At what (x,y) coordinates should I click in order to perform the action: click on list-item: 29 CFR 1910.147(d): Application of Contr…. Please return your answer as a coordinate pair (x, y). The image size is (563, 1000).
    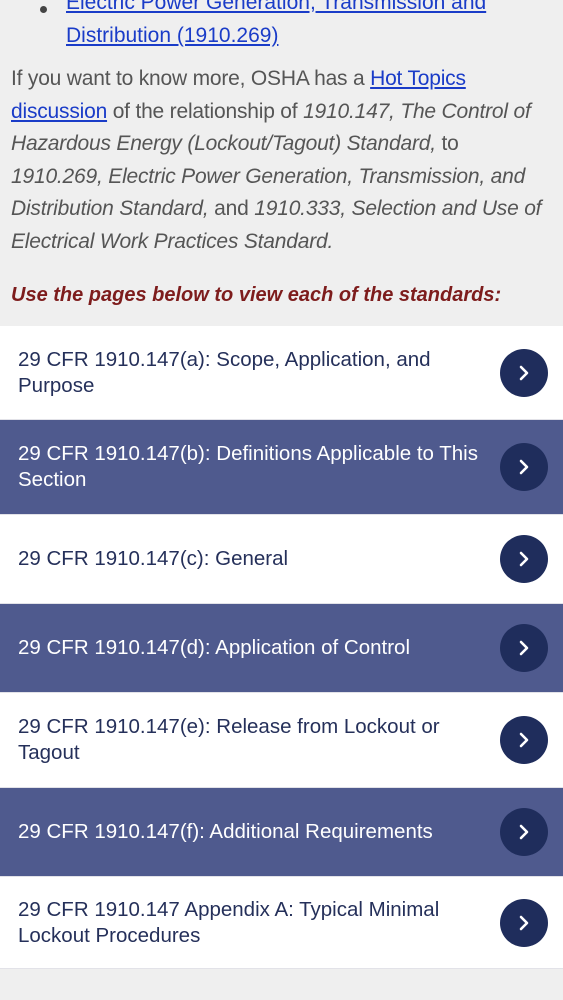
    Looking at the image, I should click on (281, 648).